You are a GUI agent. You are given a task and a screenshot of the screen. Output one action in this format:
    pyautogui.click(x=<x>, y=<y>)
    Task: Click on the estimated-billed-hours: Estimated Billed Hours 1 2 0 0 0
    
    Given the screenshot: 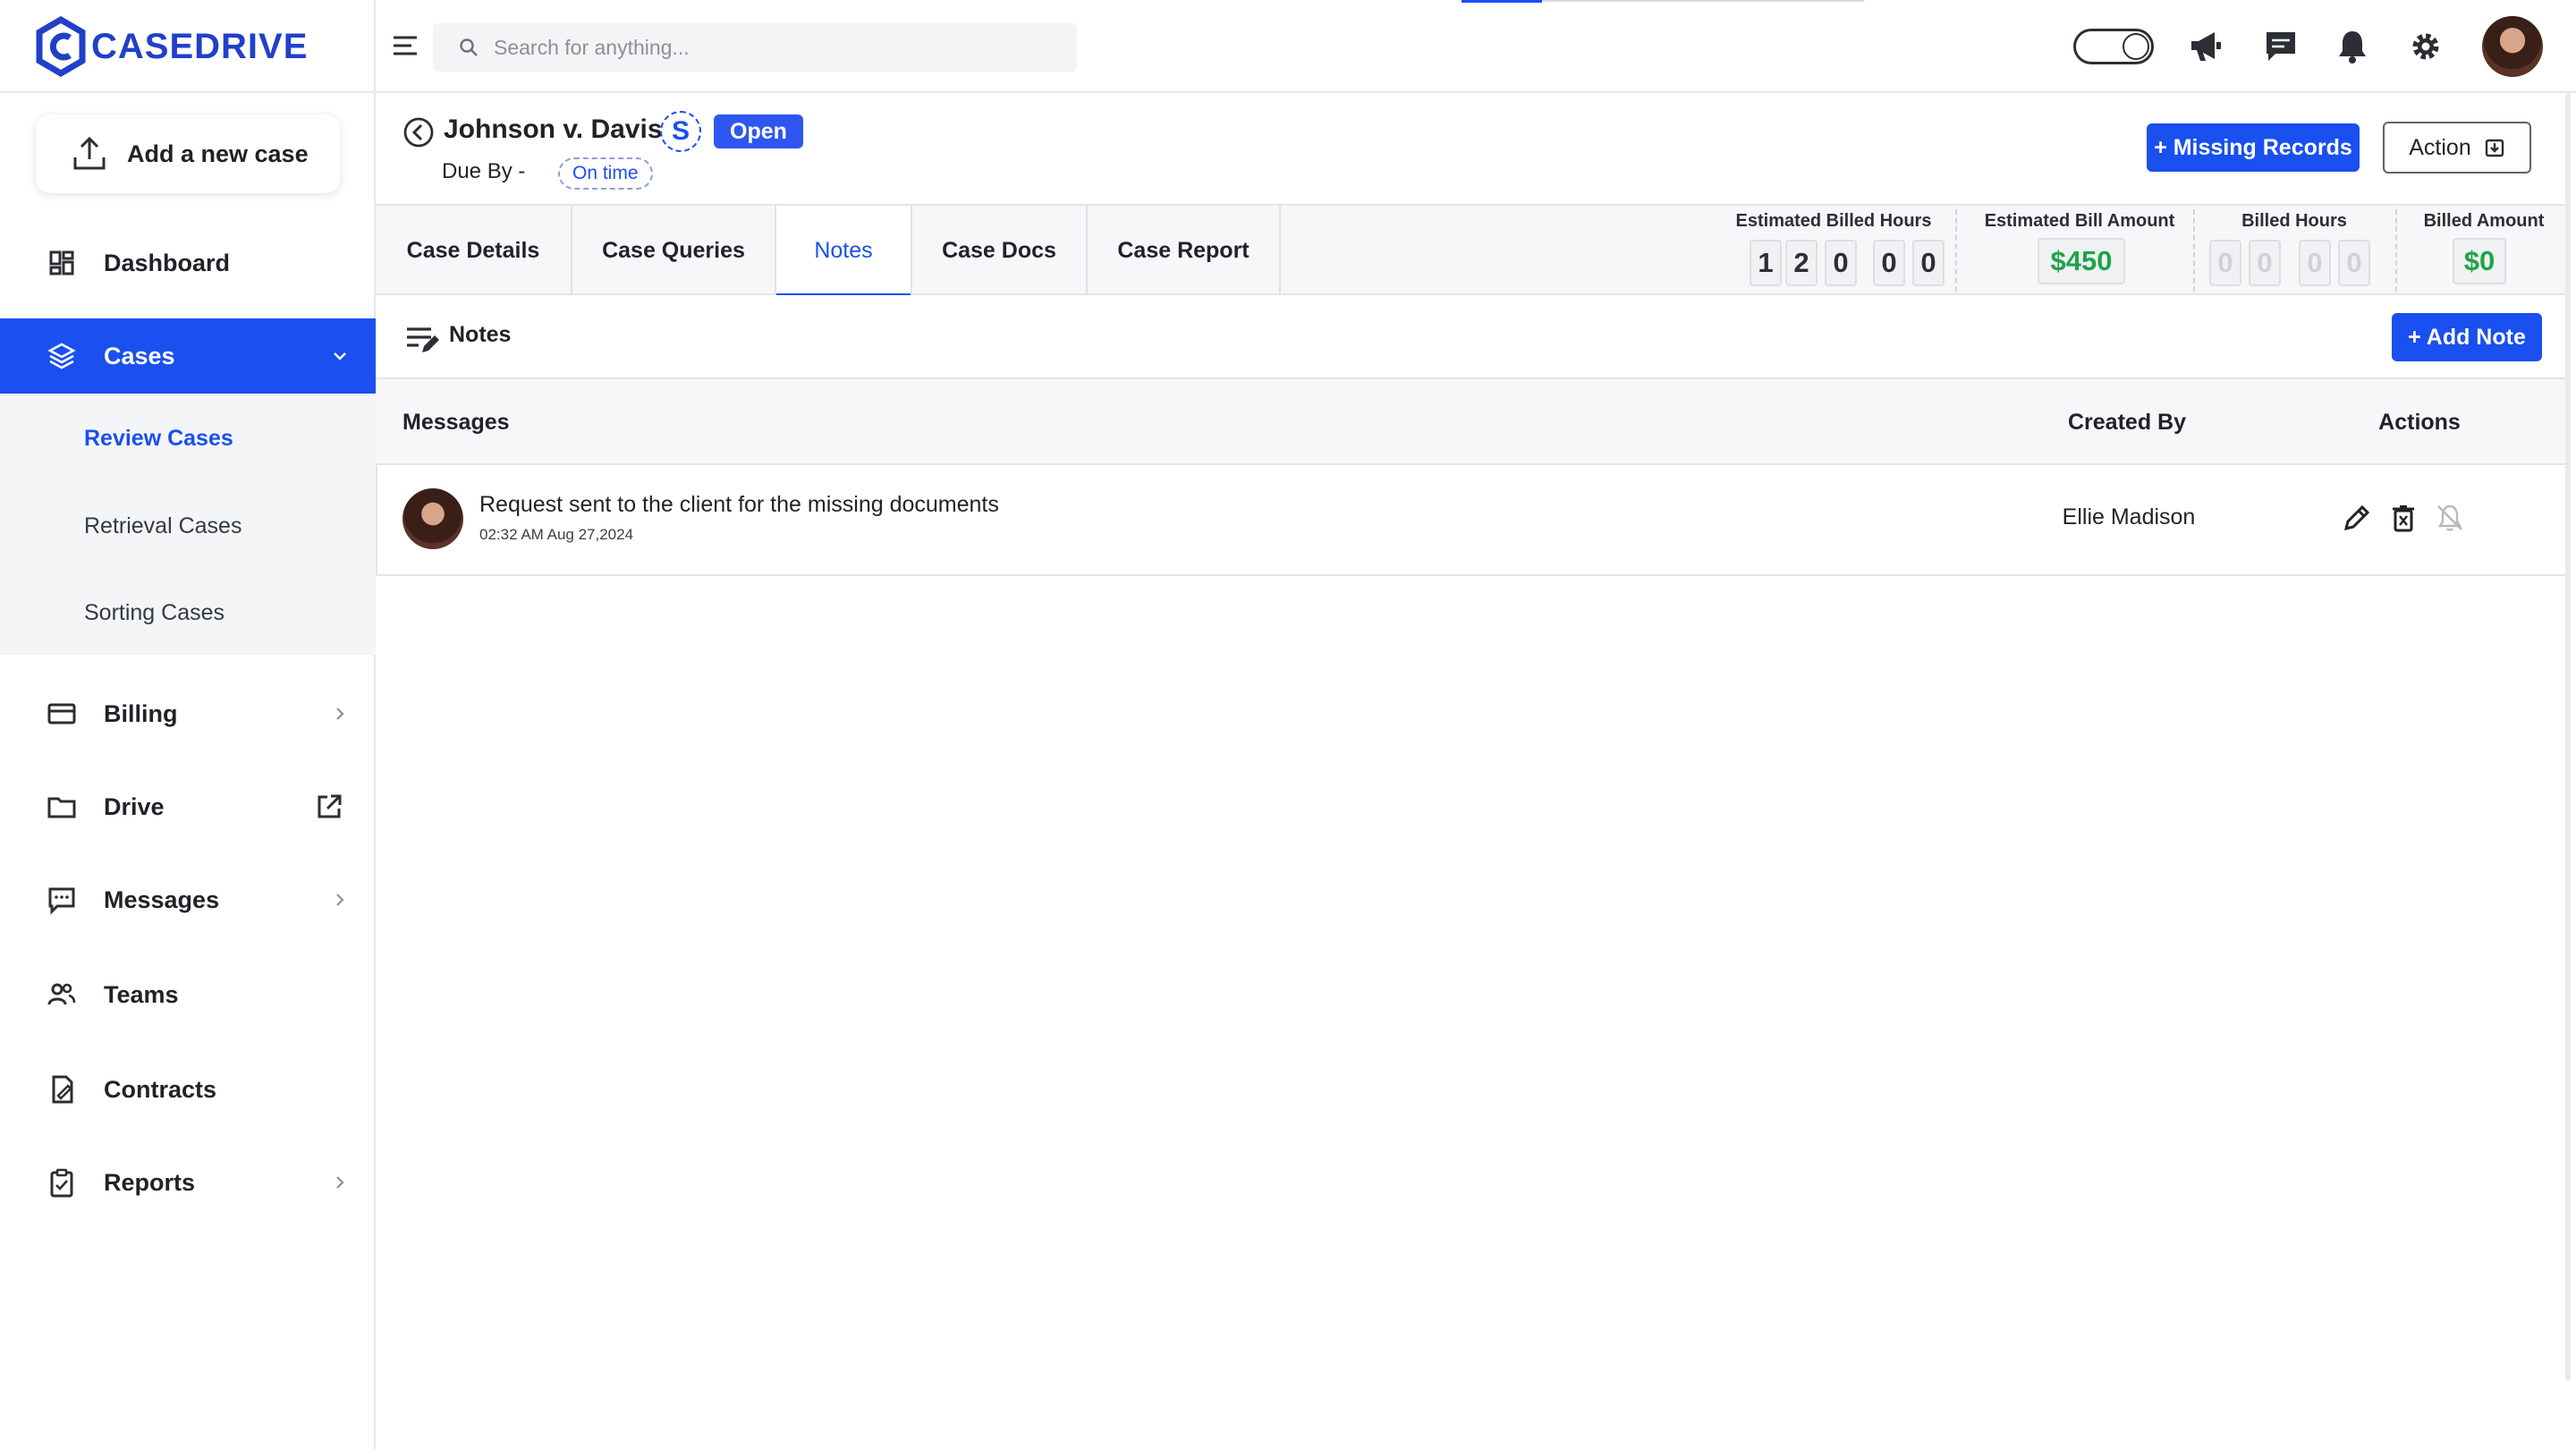 What is the action you would take?
    pyautogui.click(x=1835, y=250)
    